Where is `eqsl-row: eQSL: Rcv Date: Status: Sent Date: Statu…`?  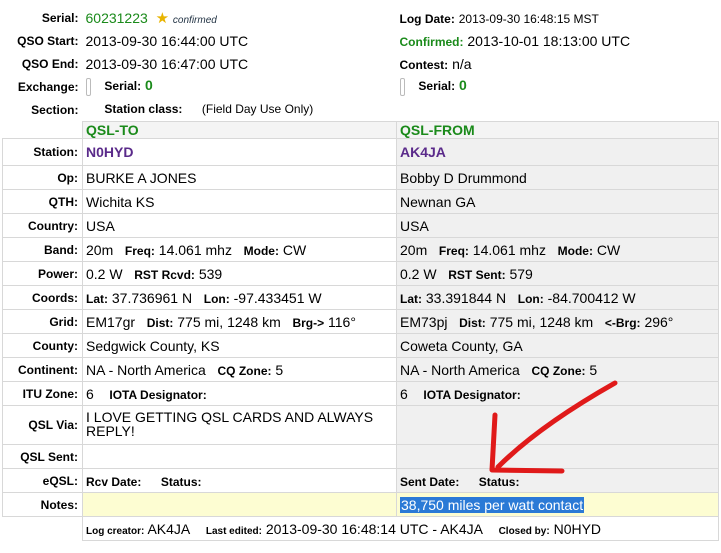 eqsl-row: eQSL: Rcv Date: Status: Sent Date: Statu… is located at coordinates (360, 480).